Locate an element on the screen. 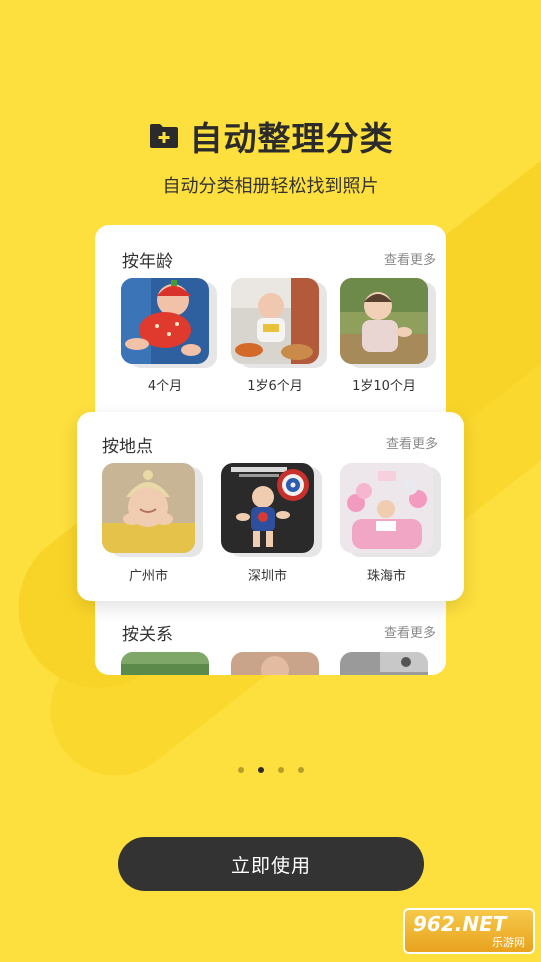 The width and height of the screenshot is (541, 962). section-title-age: 按年龄 is located at coordinates (147, 262).